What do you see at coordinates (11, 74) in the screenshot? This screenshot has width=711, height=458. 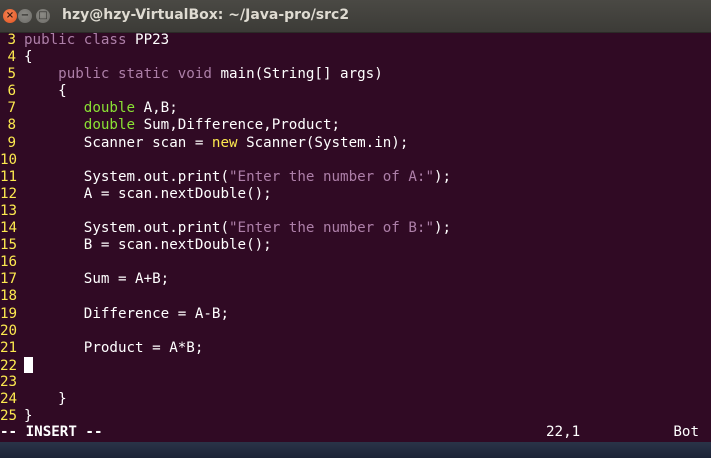 I see `line-number: 5` at bounding box center [11, 74].